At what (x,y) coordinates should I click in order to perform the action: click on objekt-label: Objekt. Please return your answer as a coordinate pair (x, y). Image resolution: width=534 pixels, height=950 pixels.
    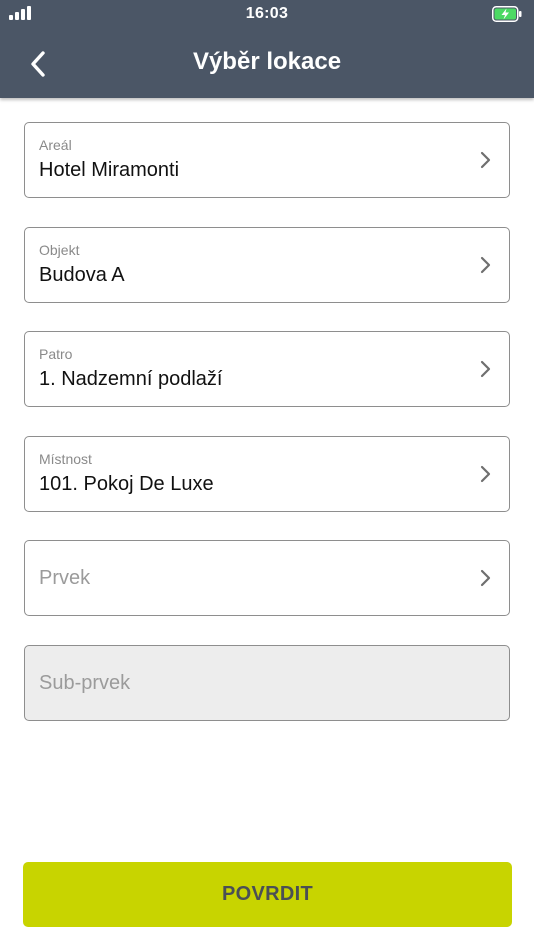
    Looking at the image, I should click on (59, 250).